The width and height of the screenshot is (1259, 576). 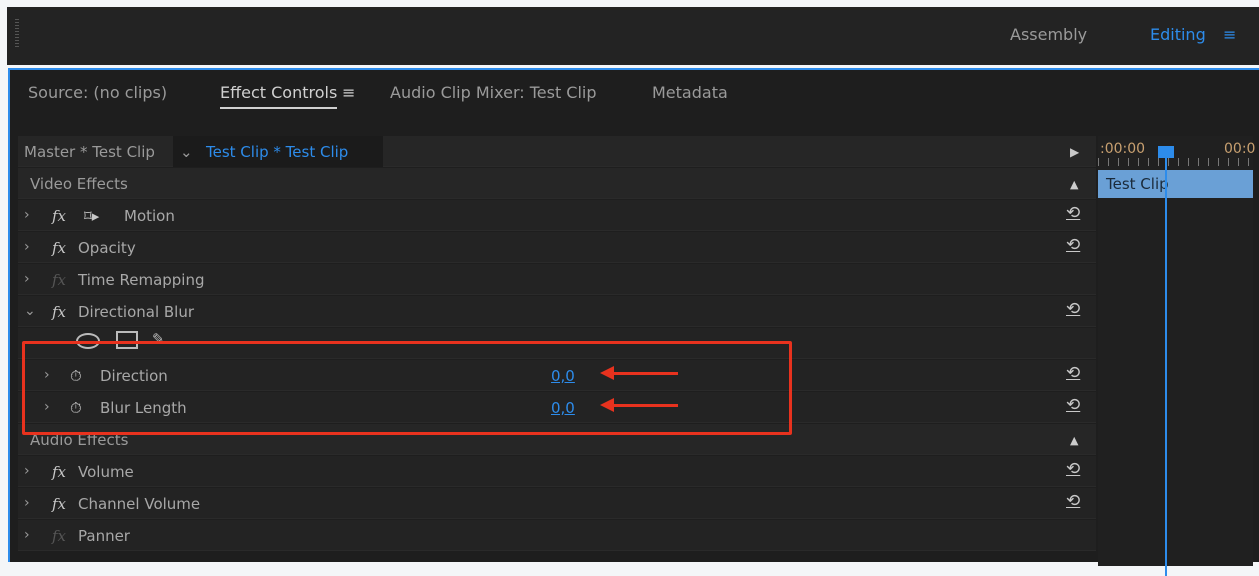 What do you see at coordinates (279, 96) in the screenshot?
I see `tab-effect-controls: Effect Controls` at bounding box center [279, 96].